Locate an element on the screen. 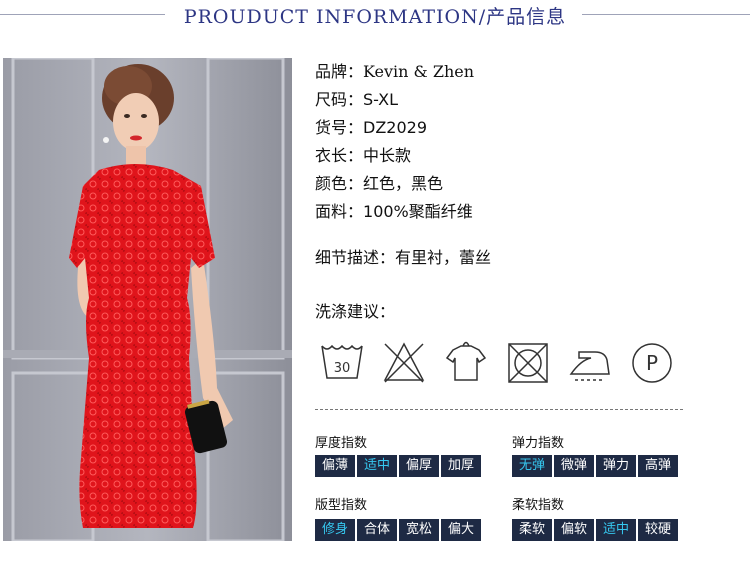 This screenshot has height=570, width=750. fit-option-2: 合体 is located at coordinates (377, 530).